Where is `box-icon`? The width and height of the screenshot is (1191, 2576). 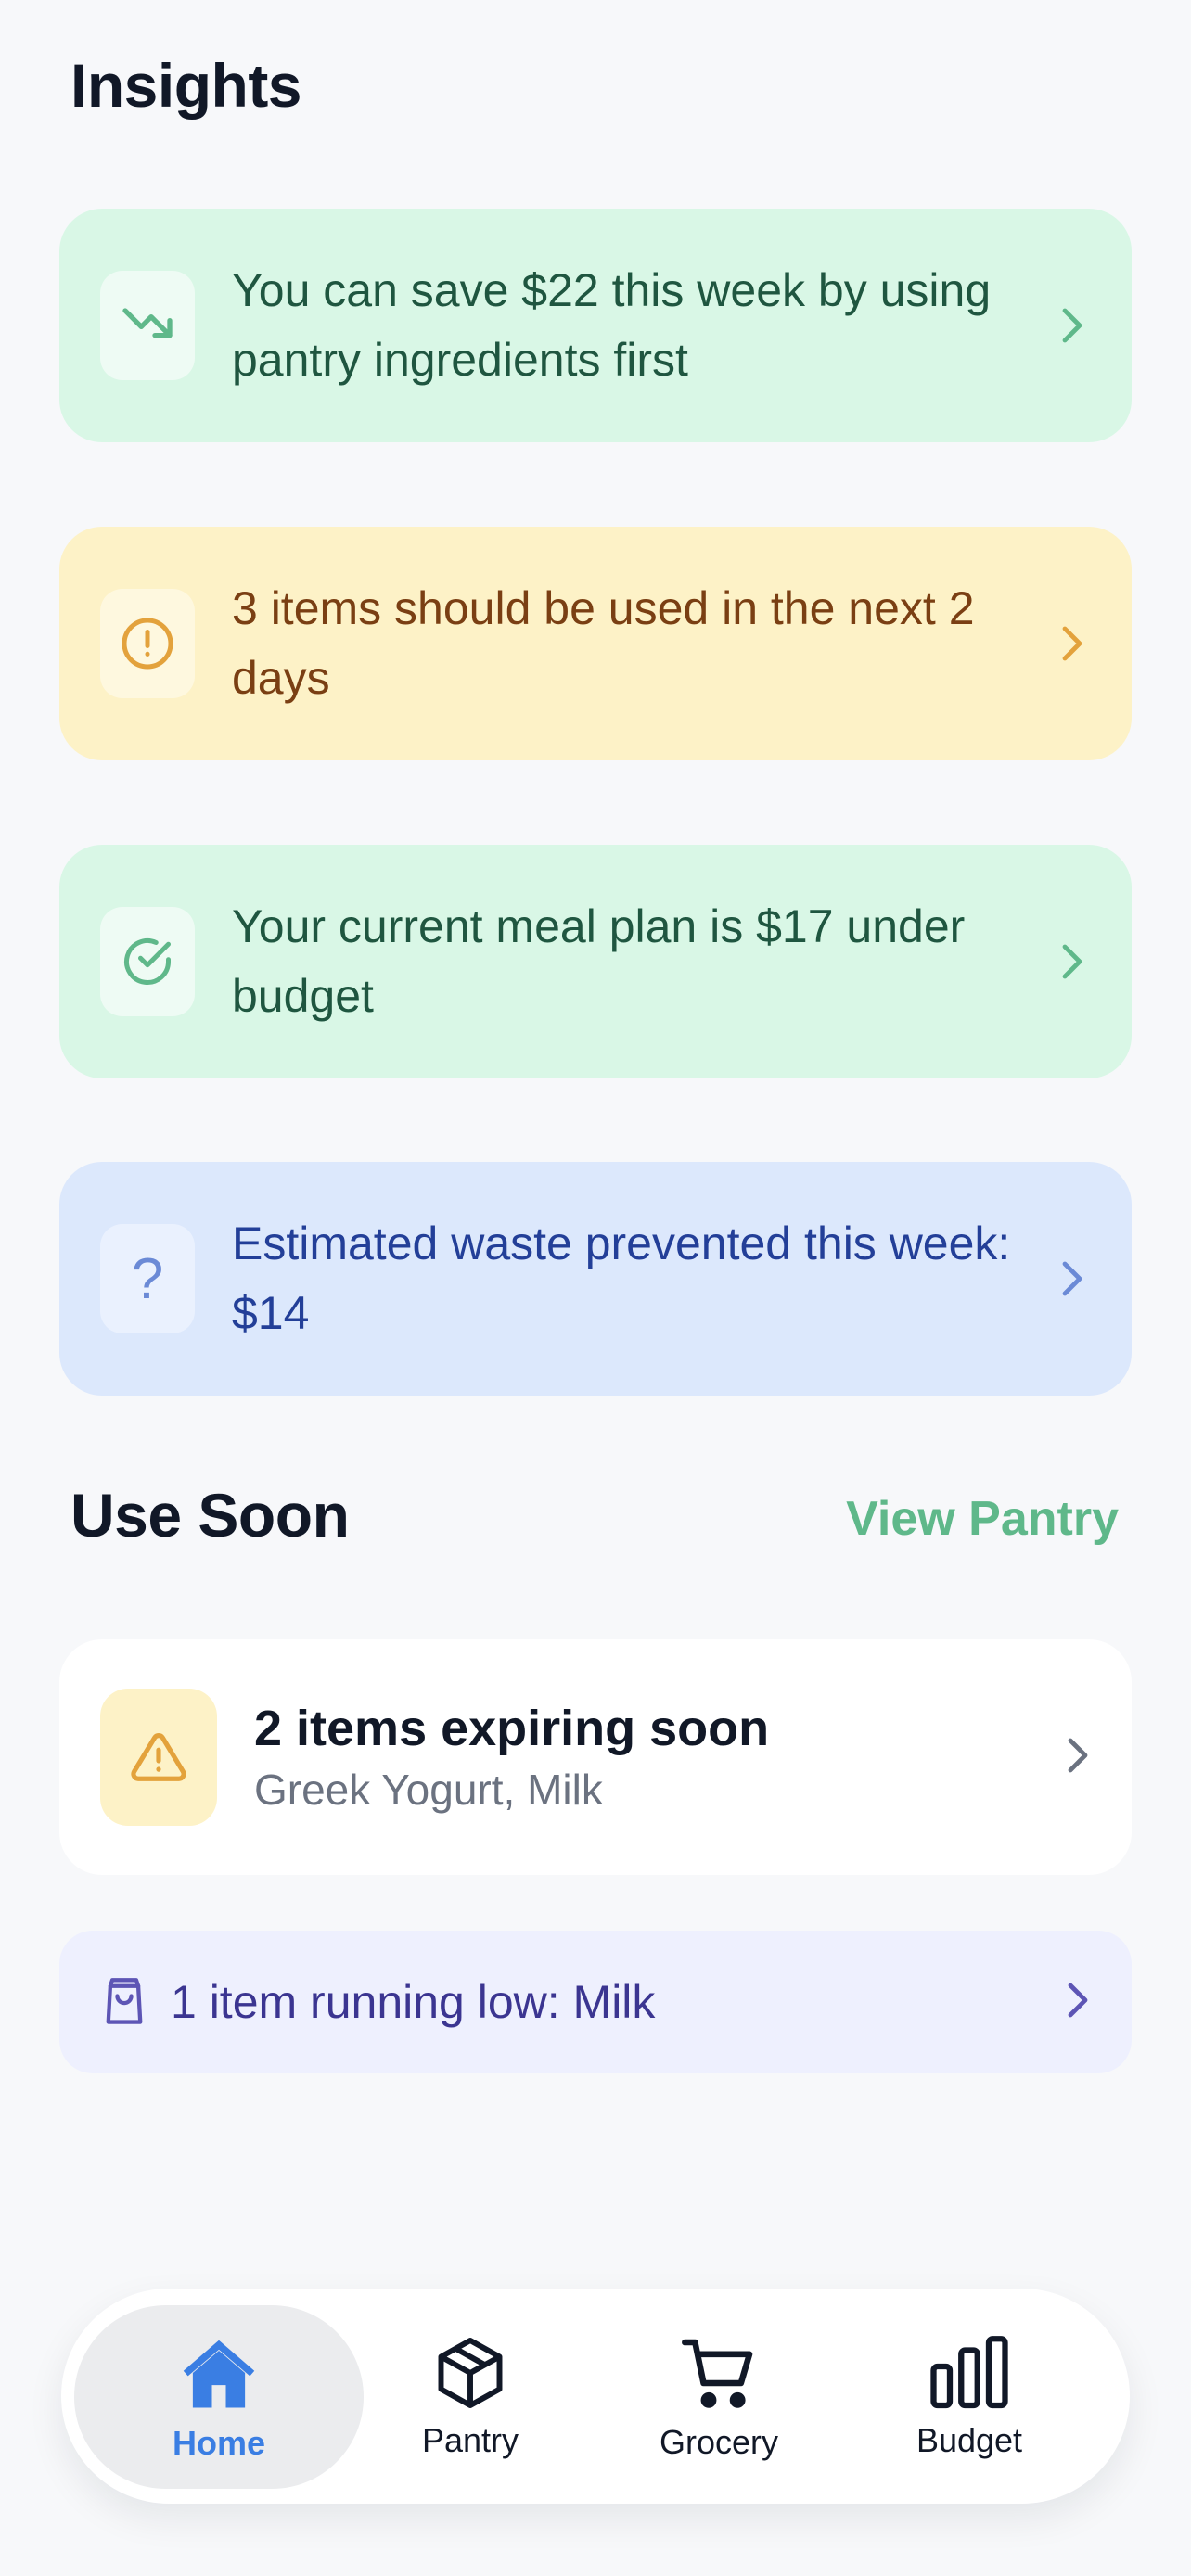 box-icon is located at coordinates (470, 2373).